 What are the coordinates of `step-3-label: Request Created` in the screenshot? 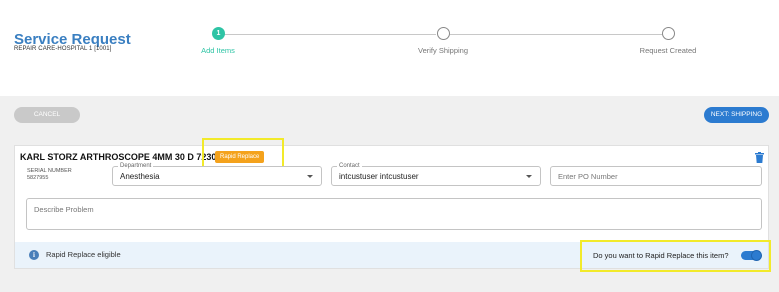 It's located at (668, 50).